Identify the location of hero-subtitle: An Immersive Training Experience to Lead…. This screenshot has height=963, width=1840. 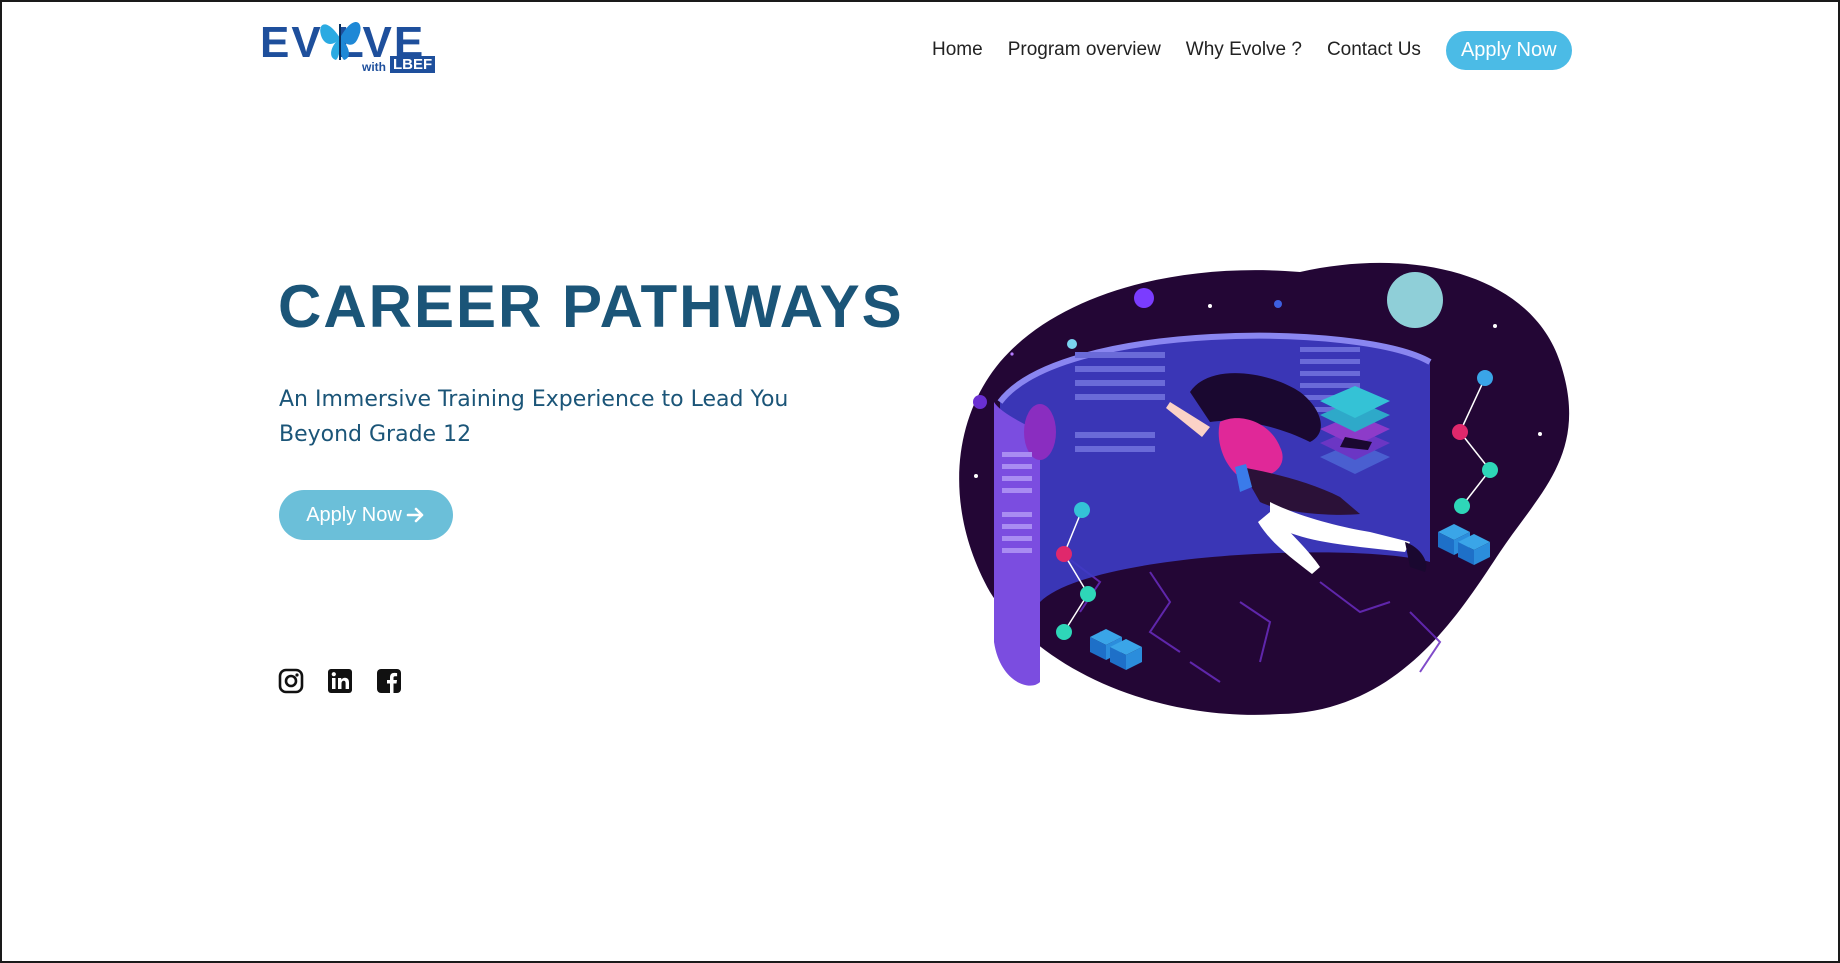
(534, 417).